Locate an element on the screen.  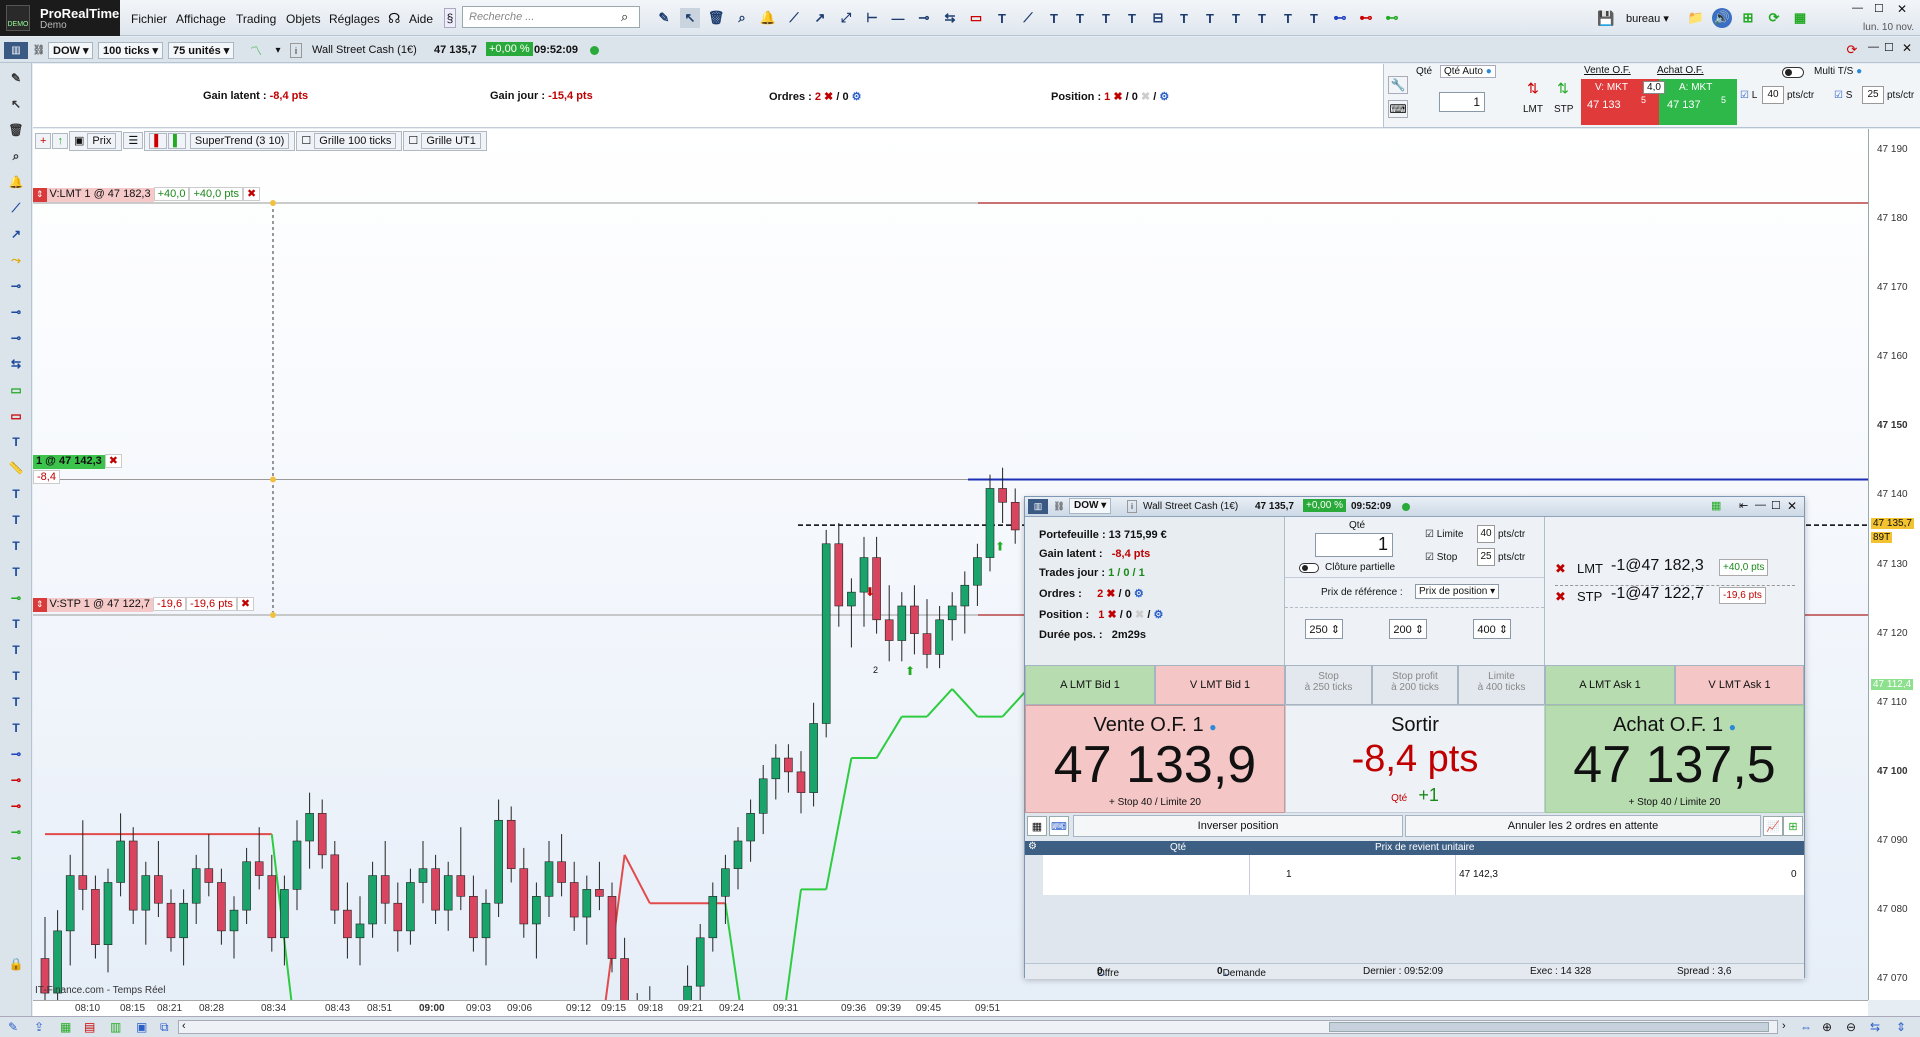
cancel-orders-icon: ✖ is located at coordinates (828, 97).